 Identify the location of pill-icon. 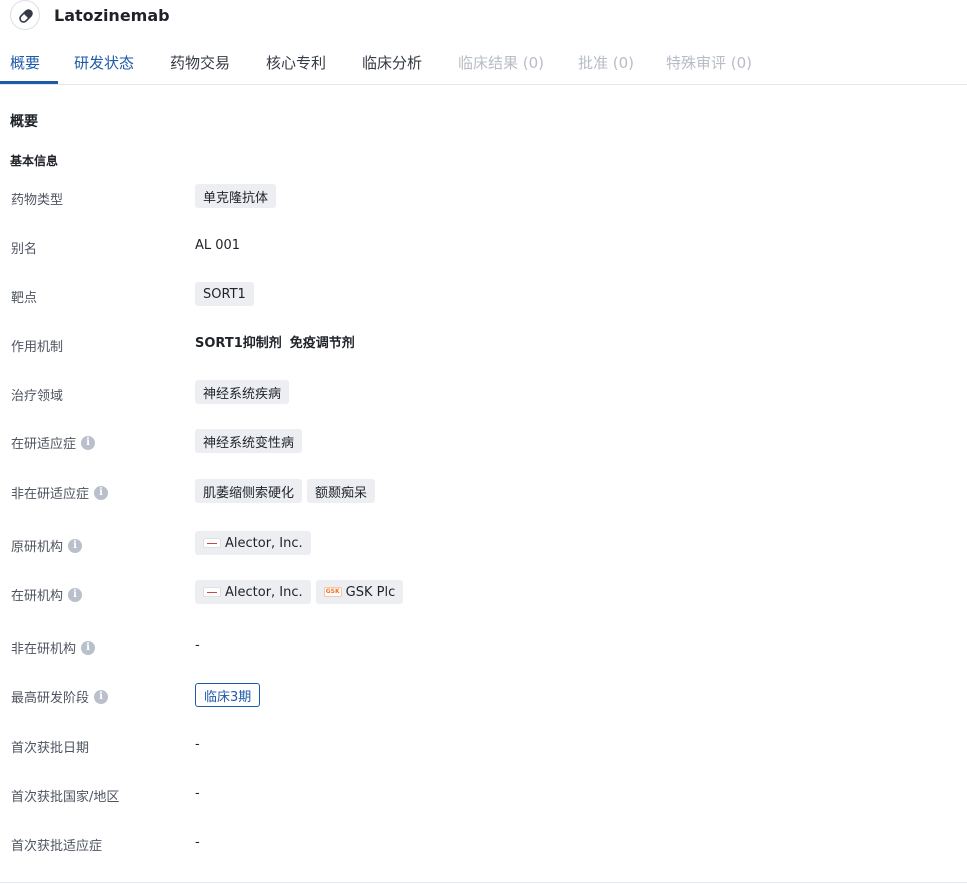
(25, 15).